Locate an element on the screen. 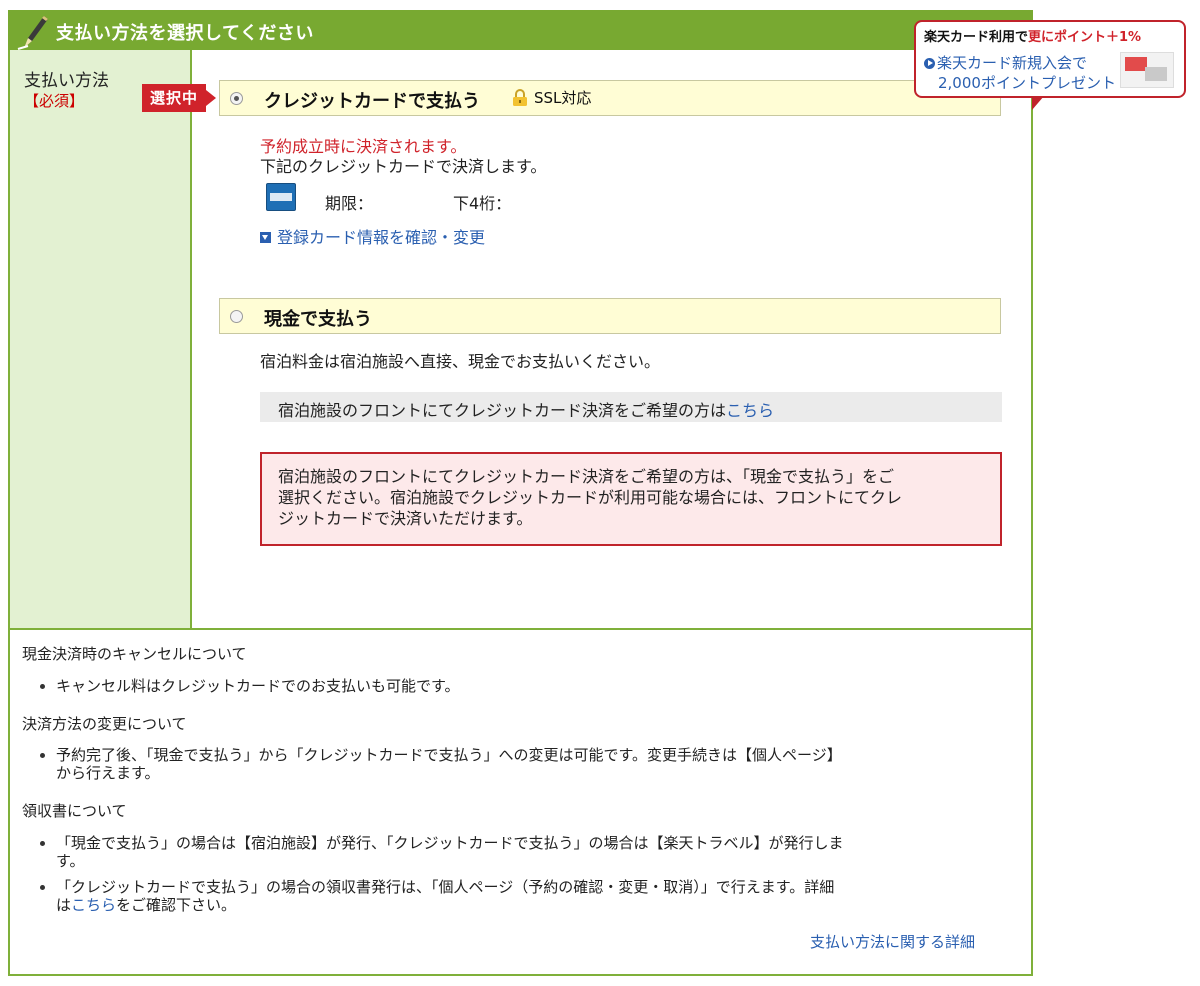 The image size is (1200, 986). warning-line-3: ジットカードで決済いただけます。 is located at coordinates (405, 518).